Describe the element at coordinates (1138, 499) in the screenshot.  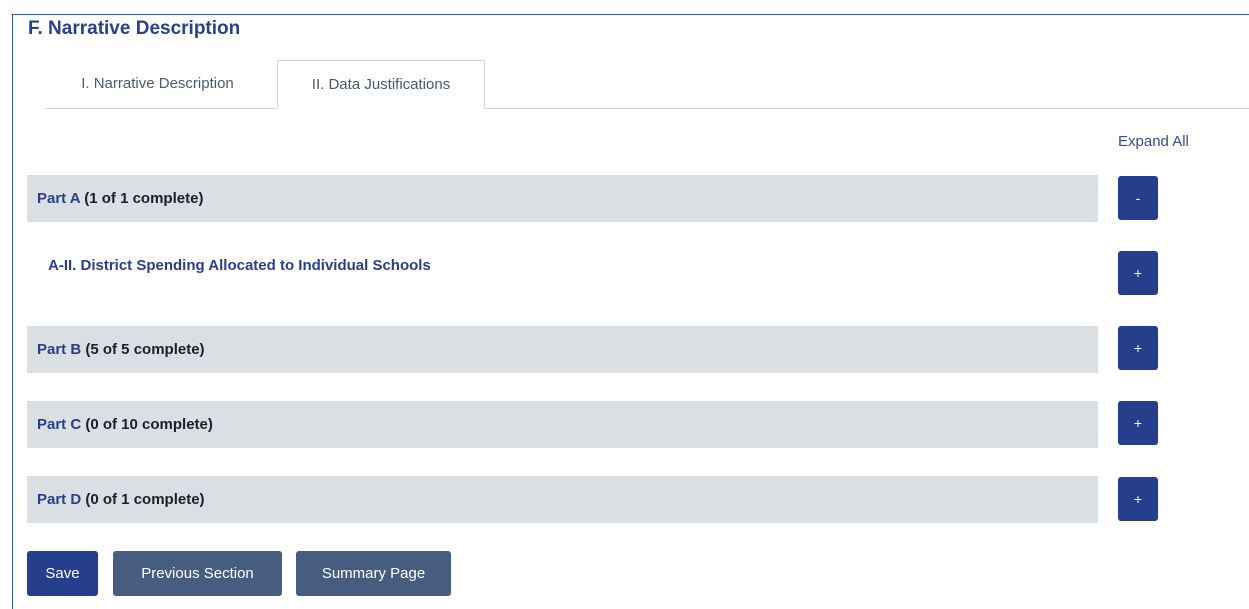
I see `part-d-expand-button: +` at that location.